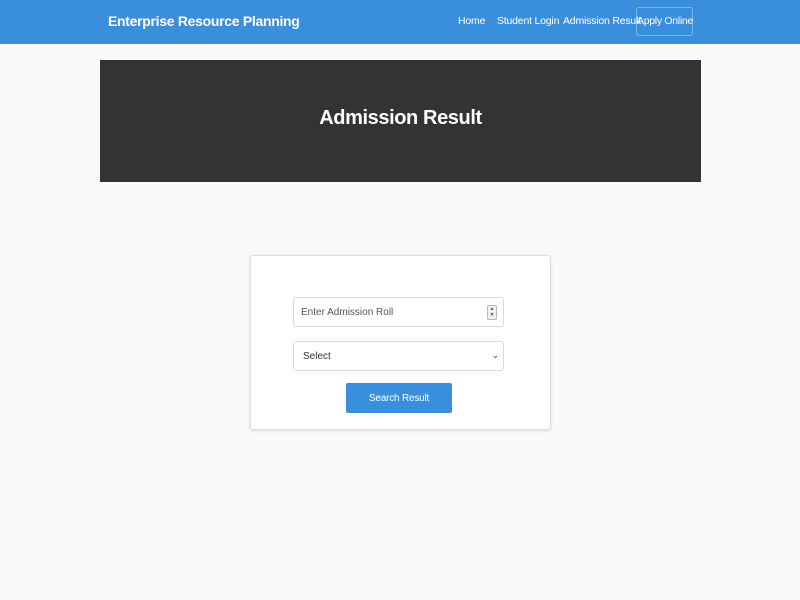 This screenshot has width=800, height=600. What do you see at coordinates (528, 21) in the screenshot?
I see `nav-link-student-login: Student Login` at bounding box center [528, 21].